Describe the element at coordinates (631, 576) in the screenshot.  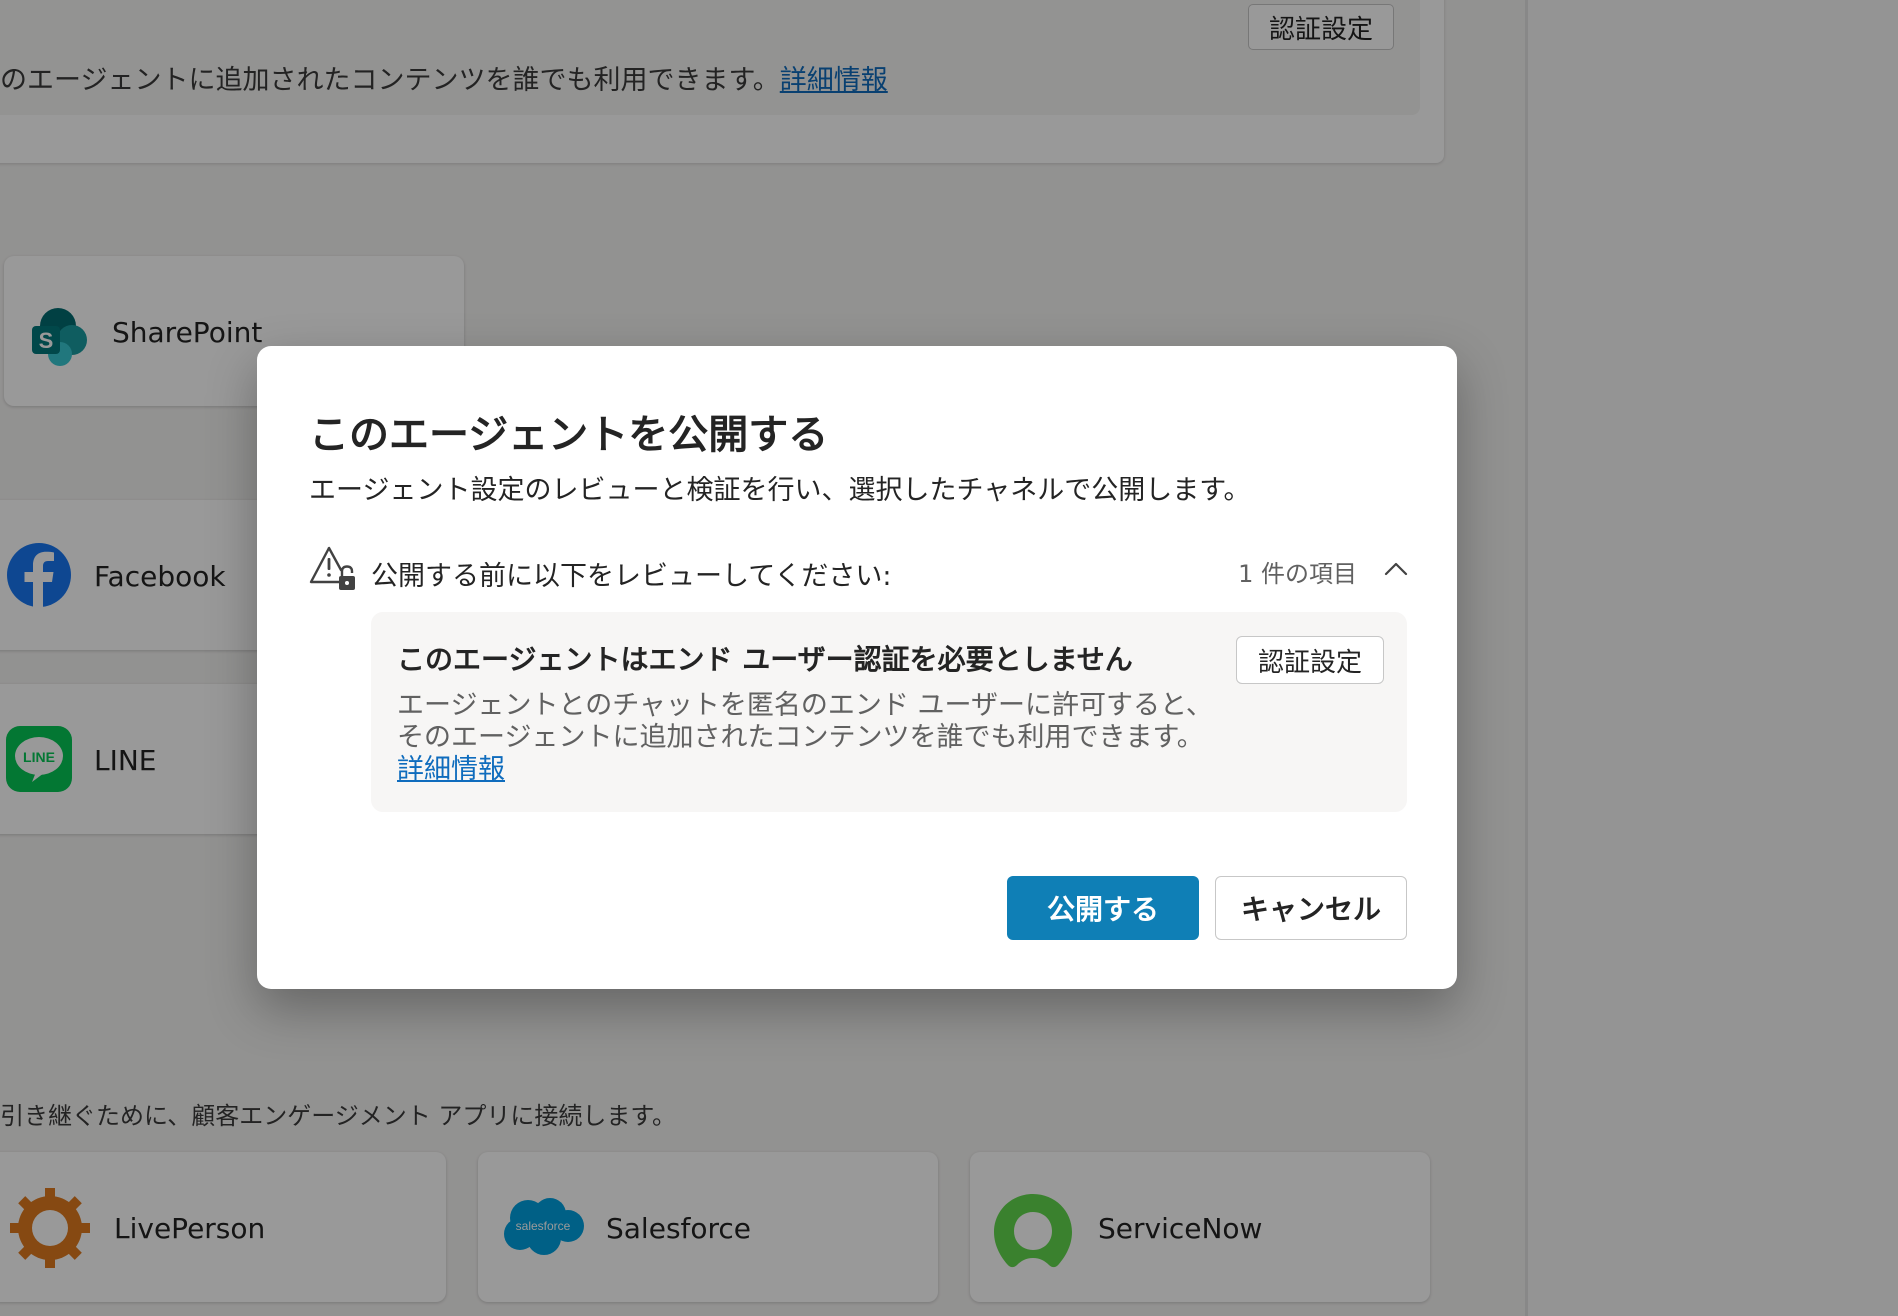
I see `review-label: 公開する前に以下をレビューしてください:` at that location.